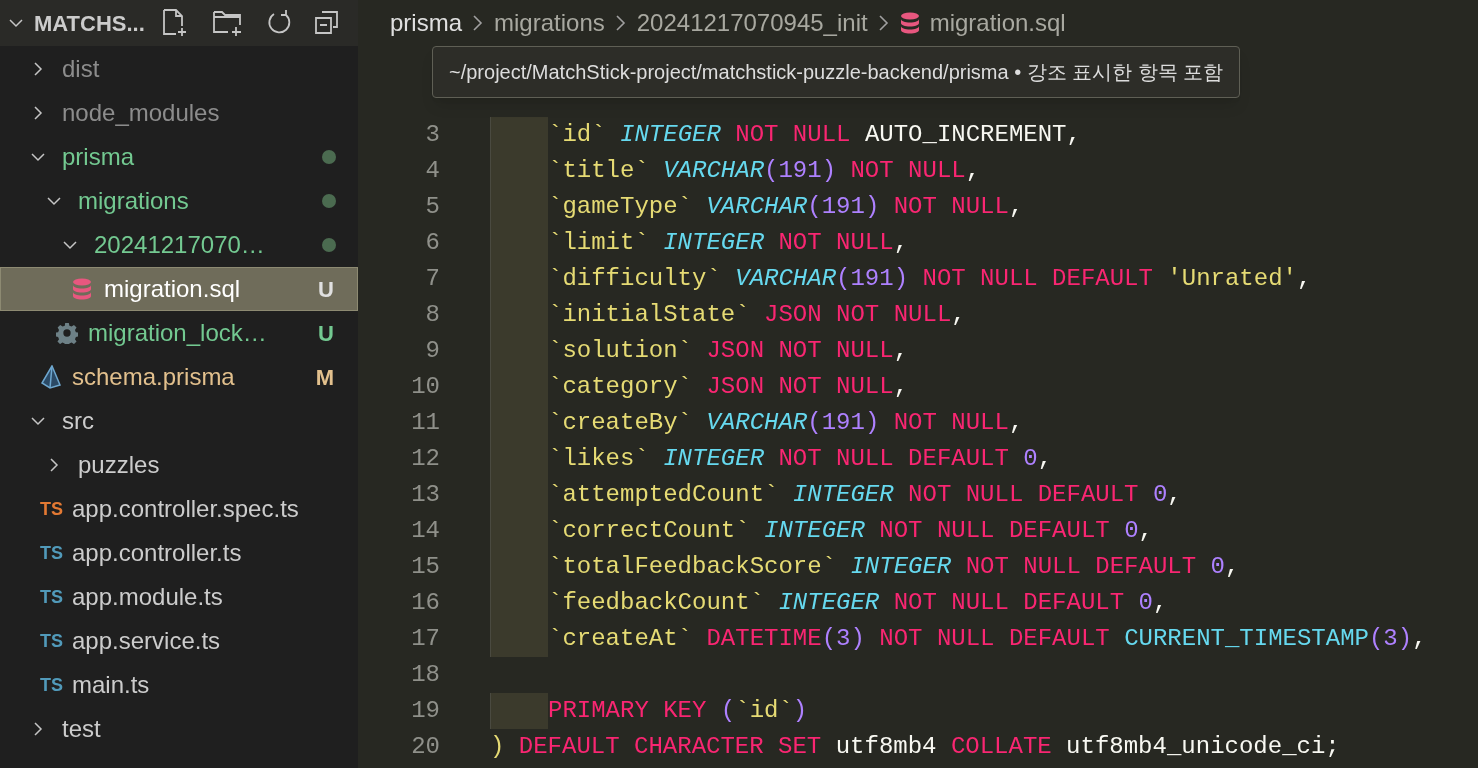 Image resolution: width=1478 pixels, height=768 pixels. I want to click on item-label: main.ts, so click(111, 685).